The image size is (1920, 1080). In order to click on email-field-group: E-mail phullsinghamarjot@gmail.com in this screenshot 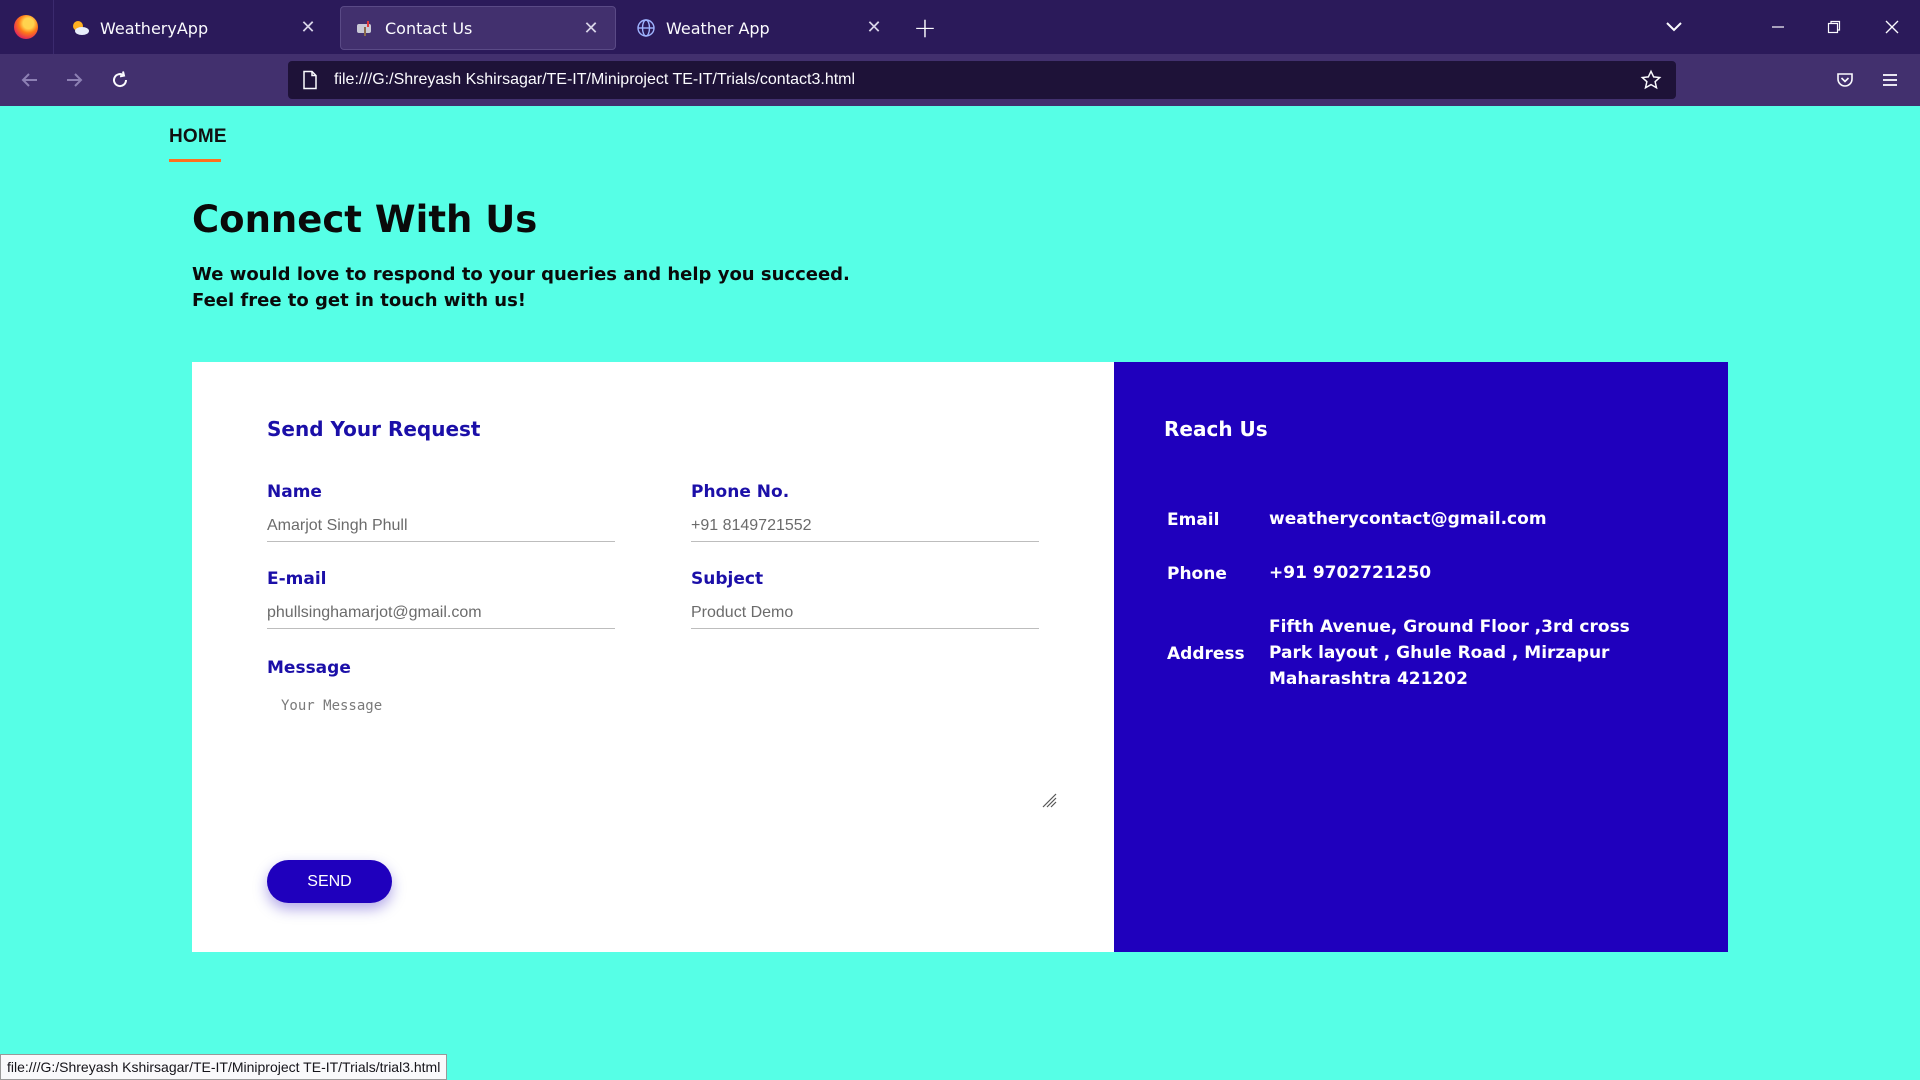, I will do `click(441, 599)`.